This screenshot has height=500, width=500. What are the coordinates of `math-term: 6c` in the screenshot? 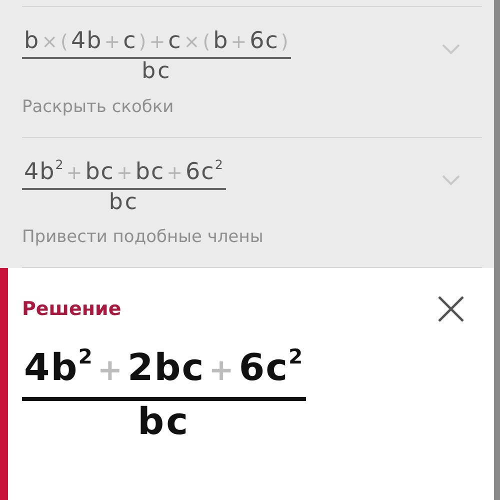 It's located at (264, 41).